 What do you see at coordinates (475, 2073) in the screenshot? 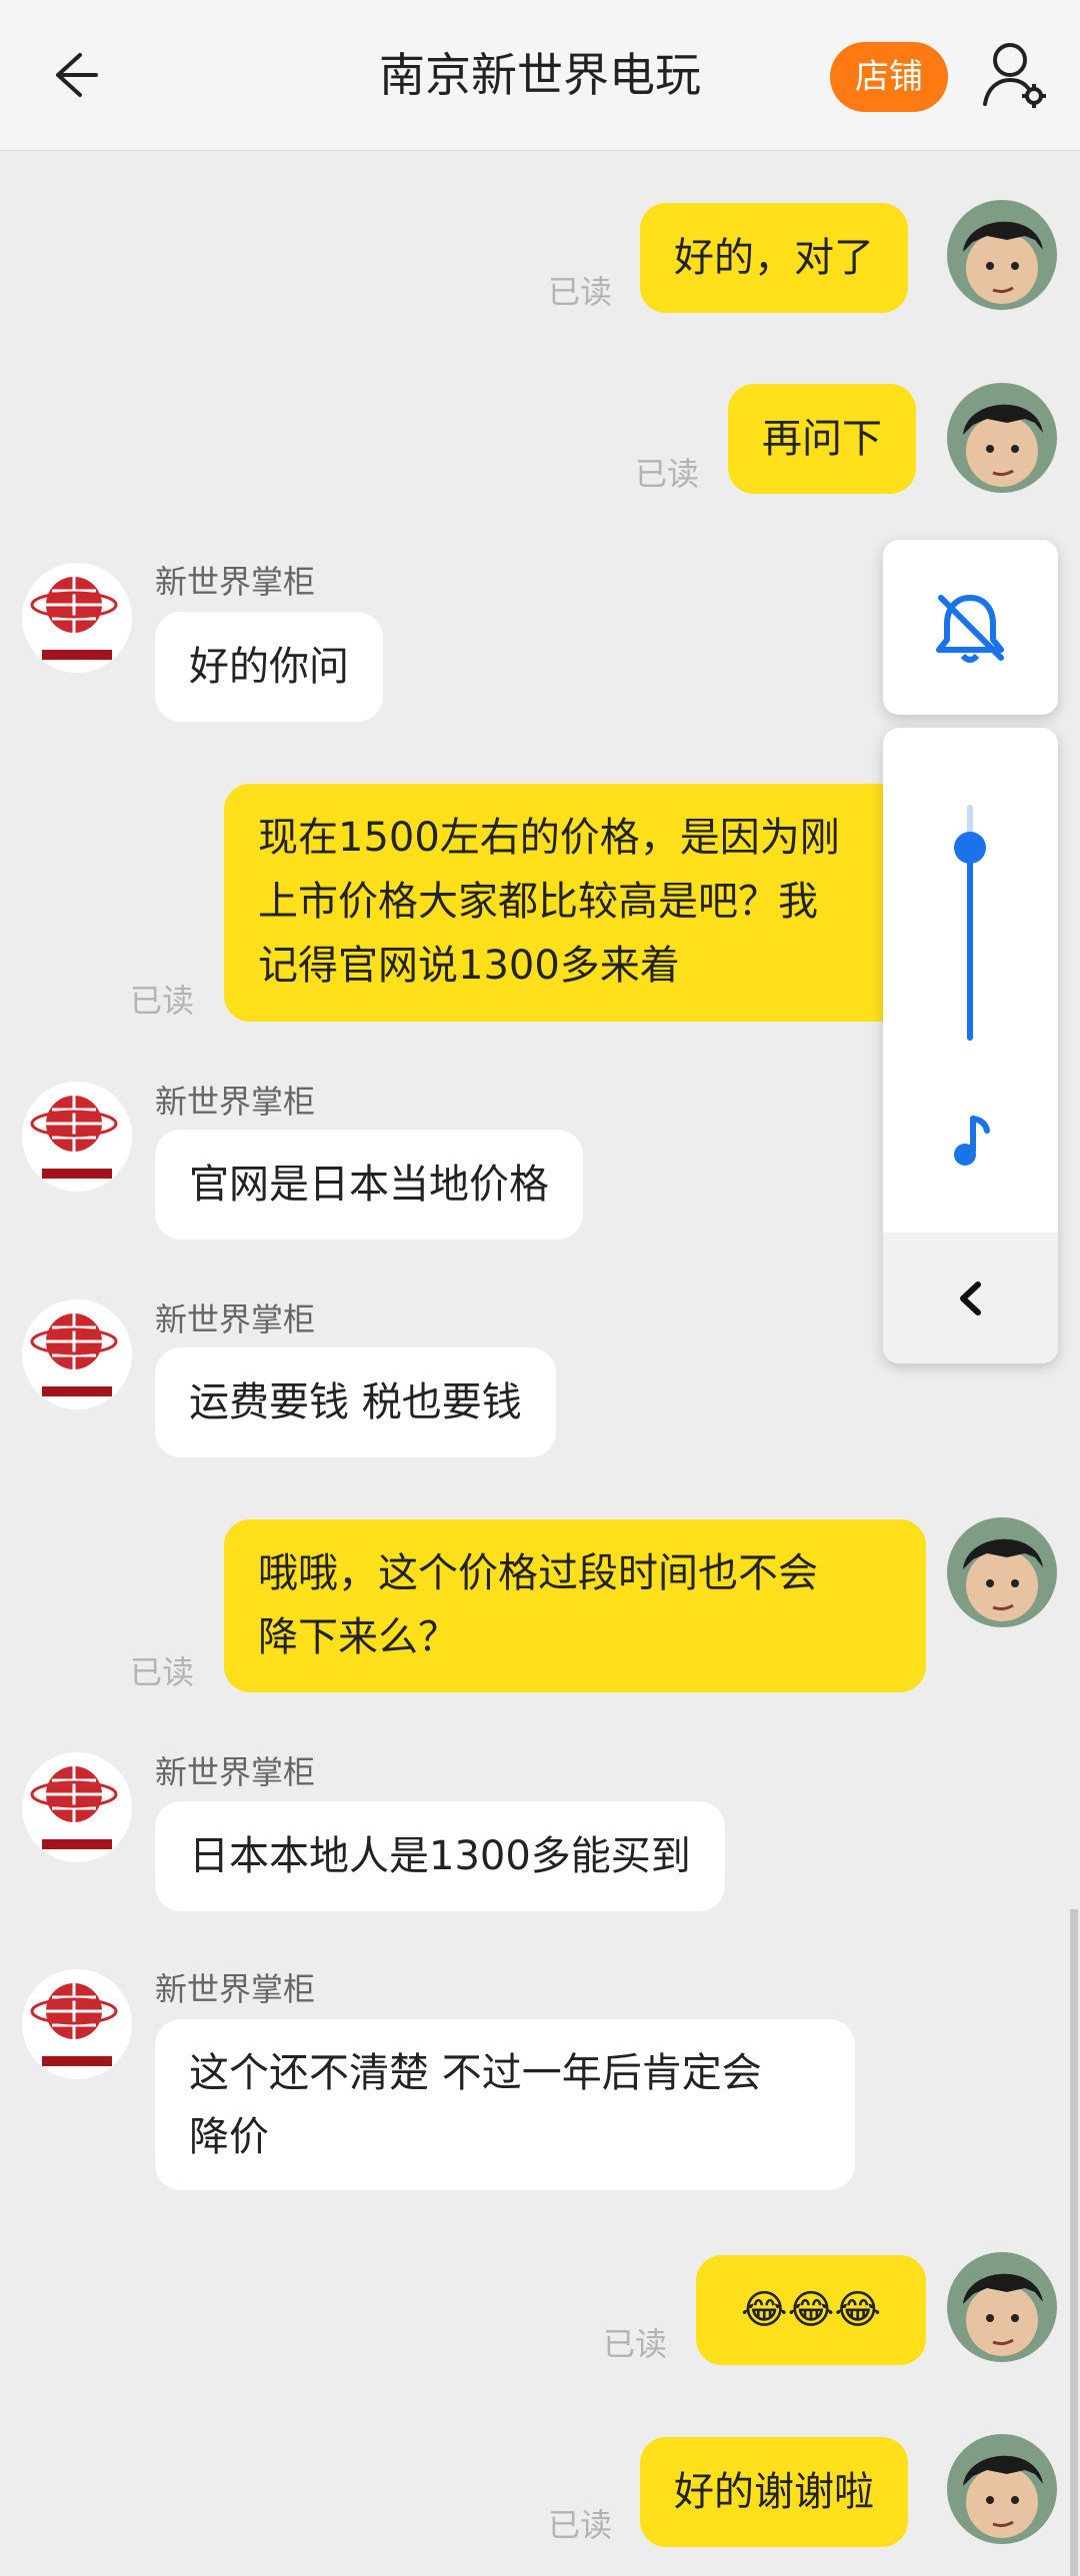
I see `message-line: 这个还不清楚 不过一年后肯定会` at bounding box center [475, 2073].